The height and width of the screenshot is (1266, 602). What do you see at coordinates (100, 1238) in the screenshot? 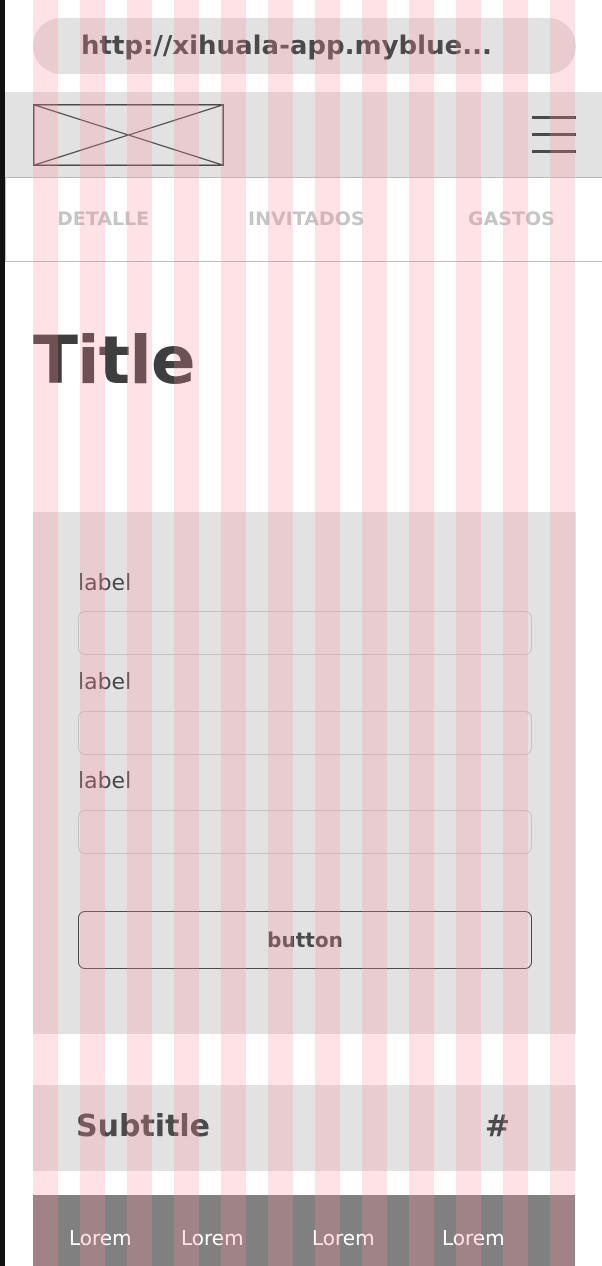
I see `bottom-nav-item-1: Lorem` at bounding box center [100, 1238].